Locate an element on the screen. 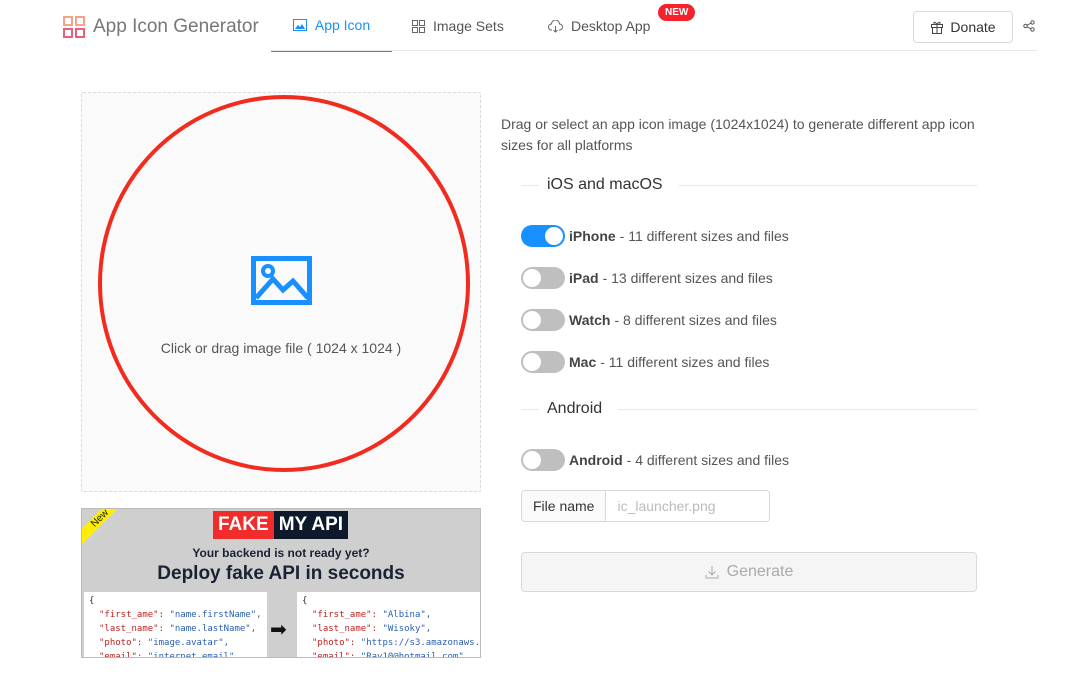 This screenshot has height=697, width=1078. logo: App Icon Generator is located at coordinates (161, 27).